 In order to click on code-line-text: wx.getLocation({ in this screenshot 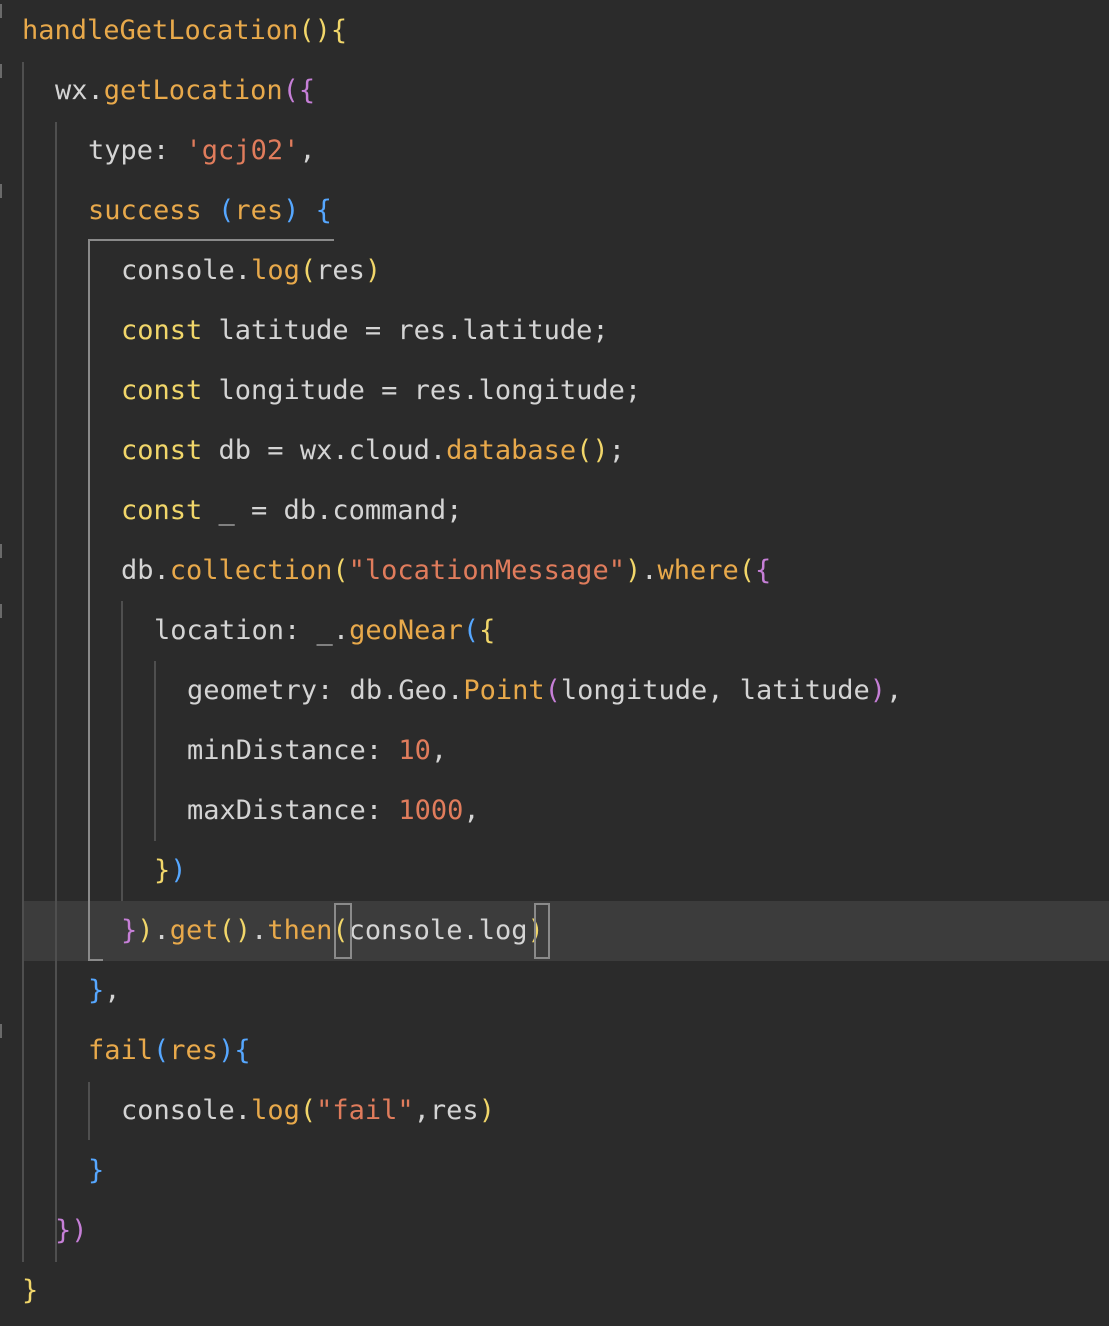, I will do `click(185, 91)`.